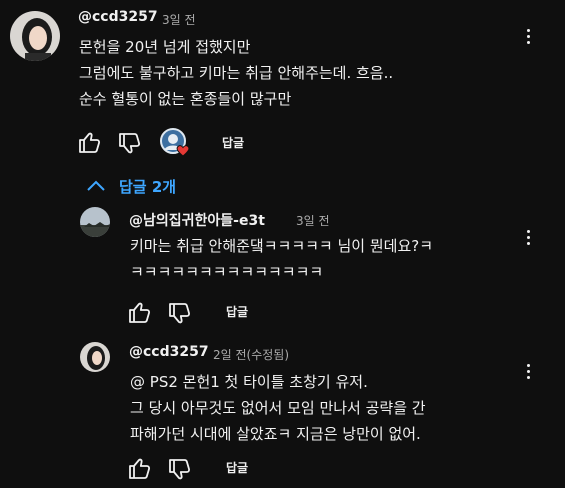 The height and width of the screenshot is (488, 565). What do you see at coordinates (282, 246) in the screenshot?
I see `reply-text-line-1: 키마는 취급 안해준댘ㅋㅋㅋㅋㅋ 님이 뭔데요?ㅋ` at bounding box center [282, 246].